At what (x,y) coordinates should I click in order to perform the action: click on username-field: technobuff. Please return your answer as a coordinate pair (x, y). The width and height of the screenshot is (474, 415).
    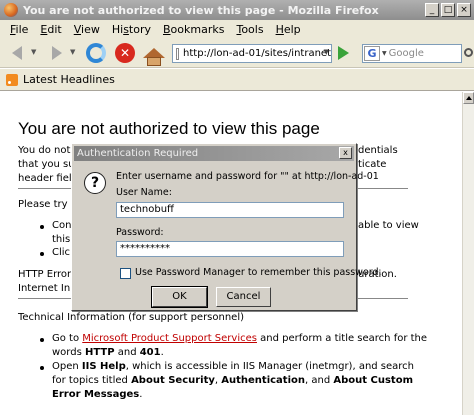
    Looking at the image, I should click on (230, 210).